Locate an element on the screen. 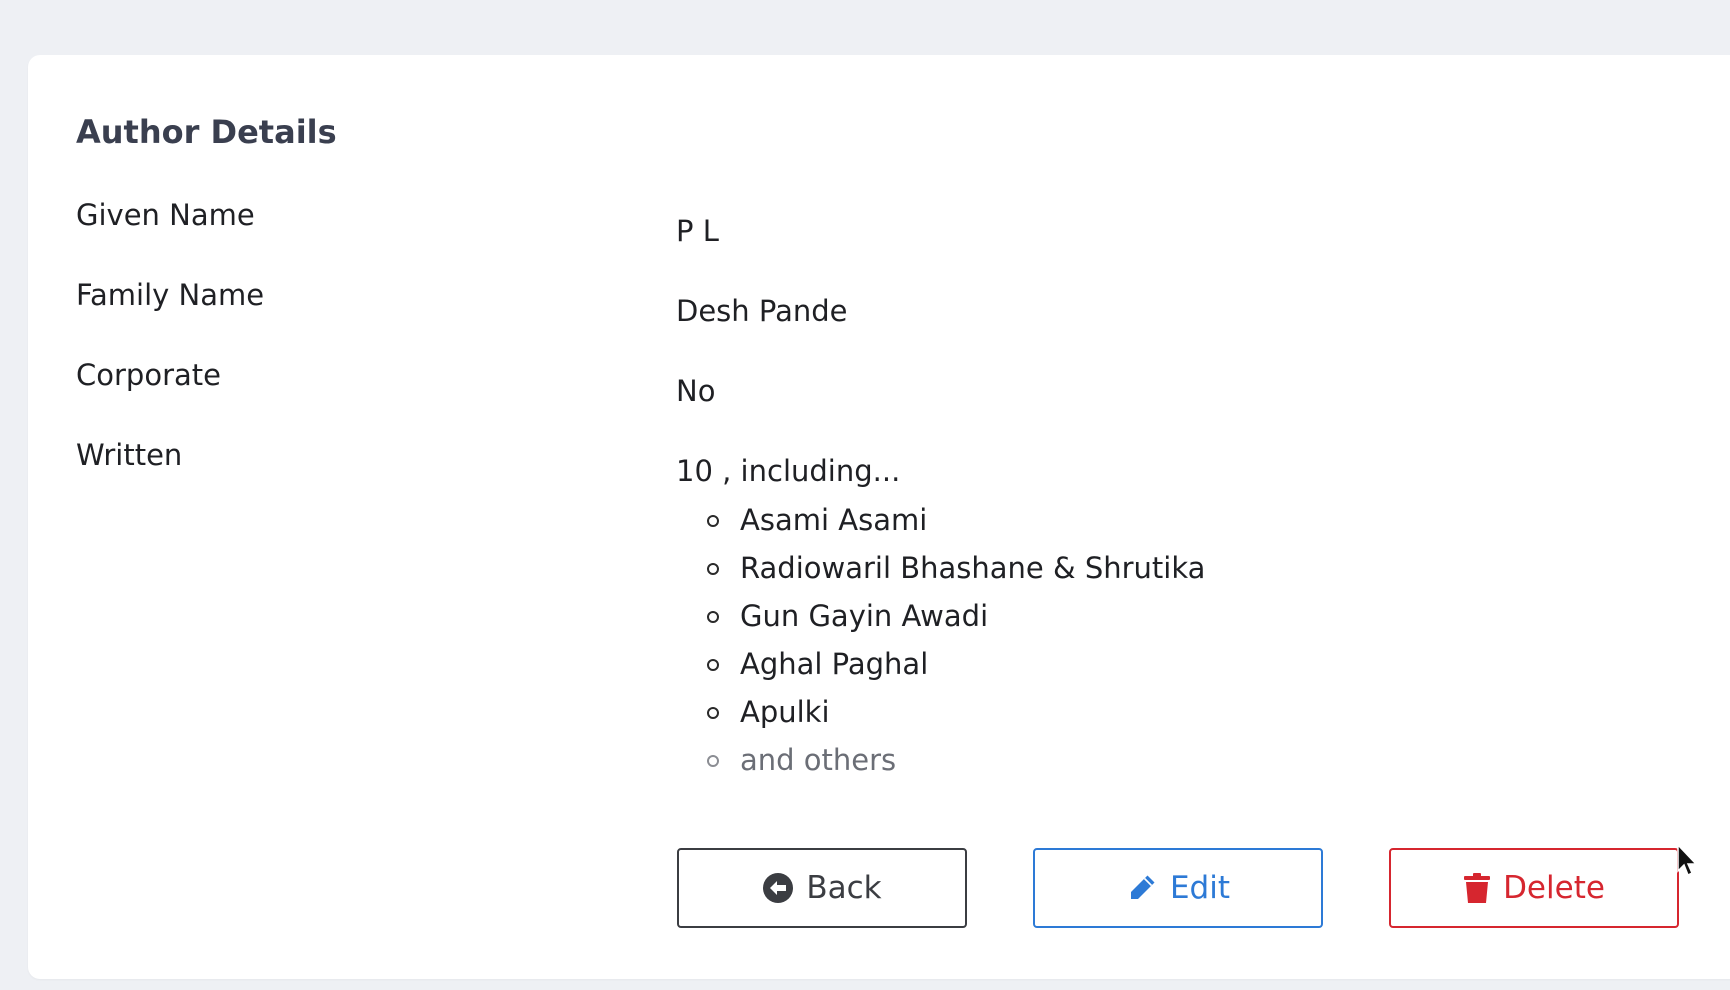 This screenshot has height=990, width=1730. delete-button-label: Delete is located at coordinates (1554, 888).